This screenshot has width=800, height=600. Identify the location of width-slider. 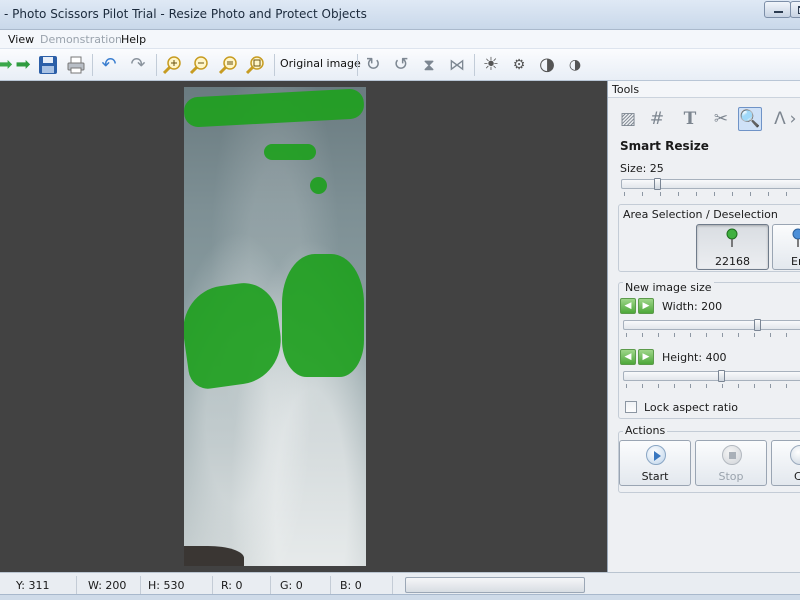
(711, 325).